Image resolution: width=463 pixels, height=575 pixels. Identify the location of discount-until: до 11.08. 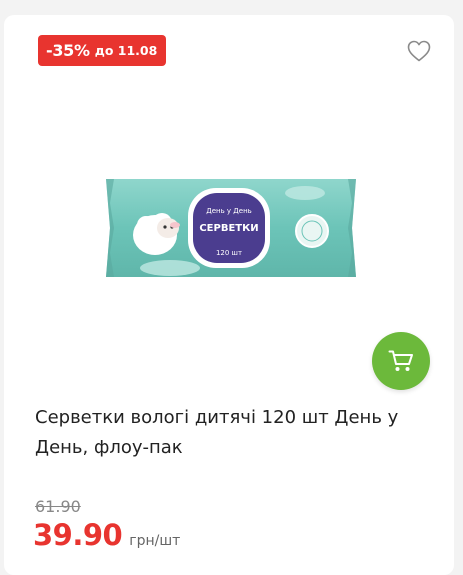
(126, 50).